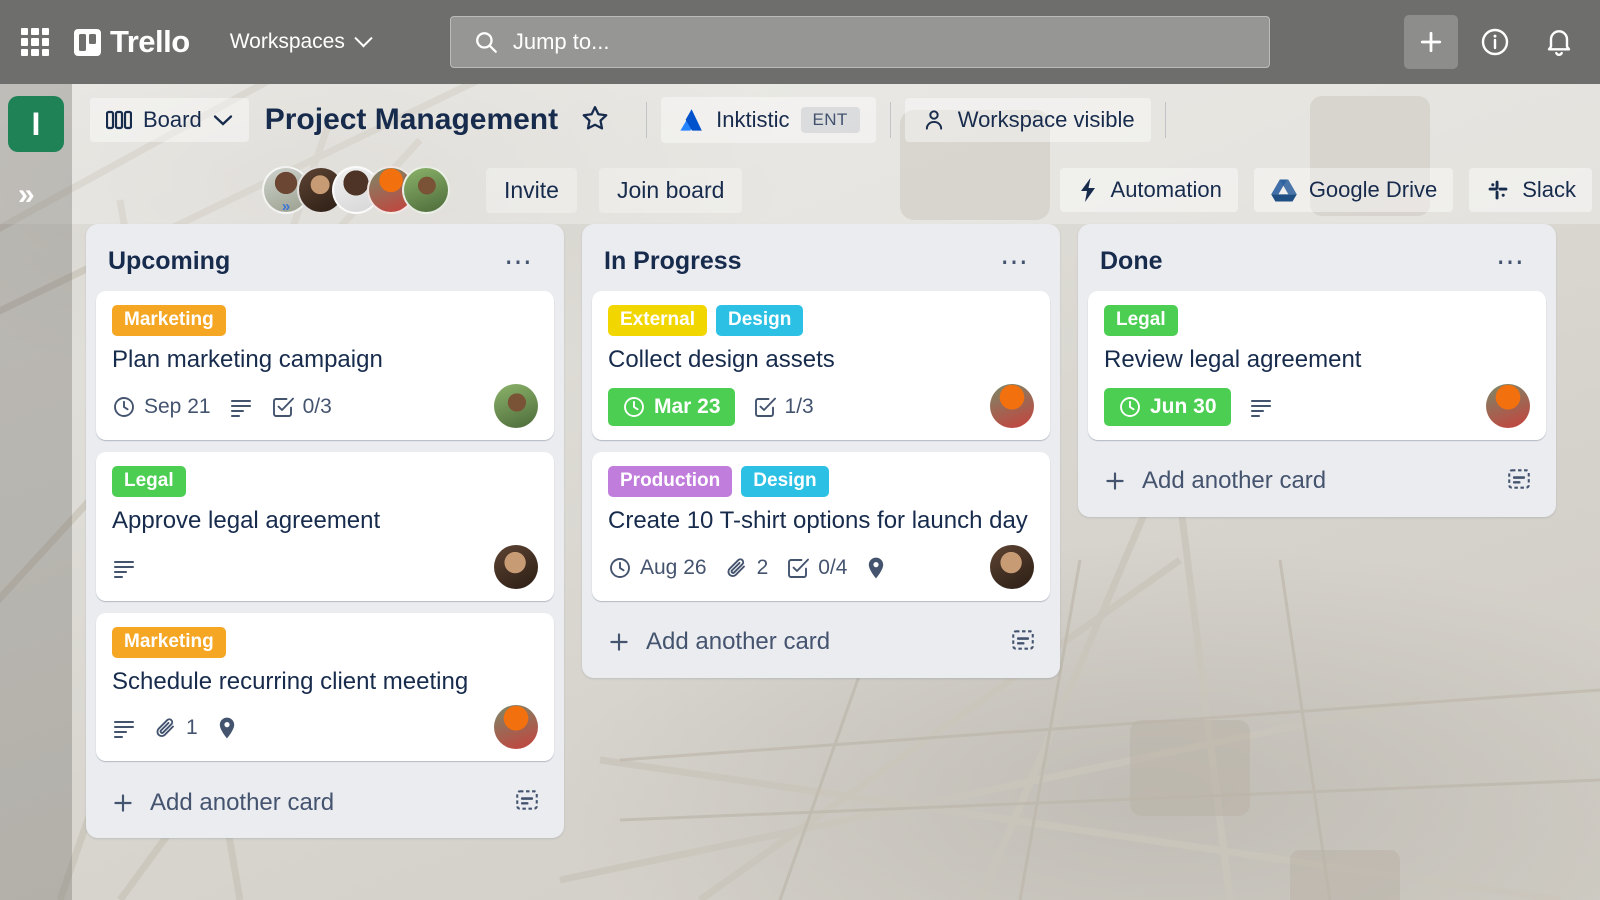  I want to click on card-labels: Production Design, so click(821, 481).